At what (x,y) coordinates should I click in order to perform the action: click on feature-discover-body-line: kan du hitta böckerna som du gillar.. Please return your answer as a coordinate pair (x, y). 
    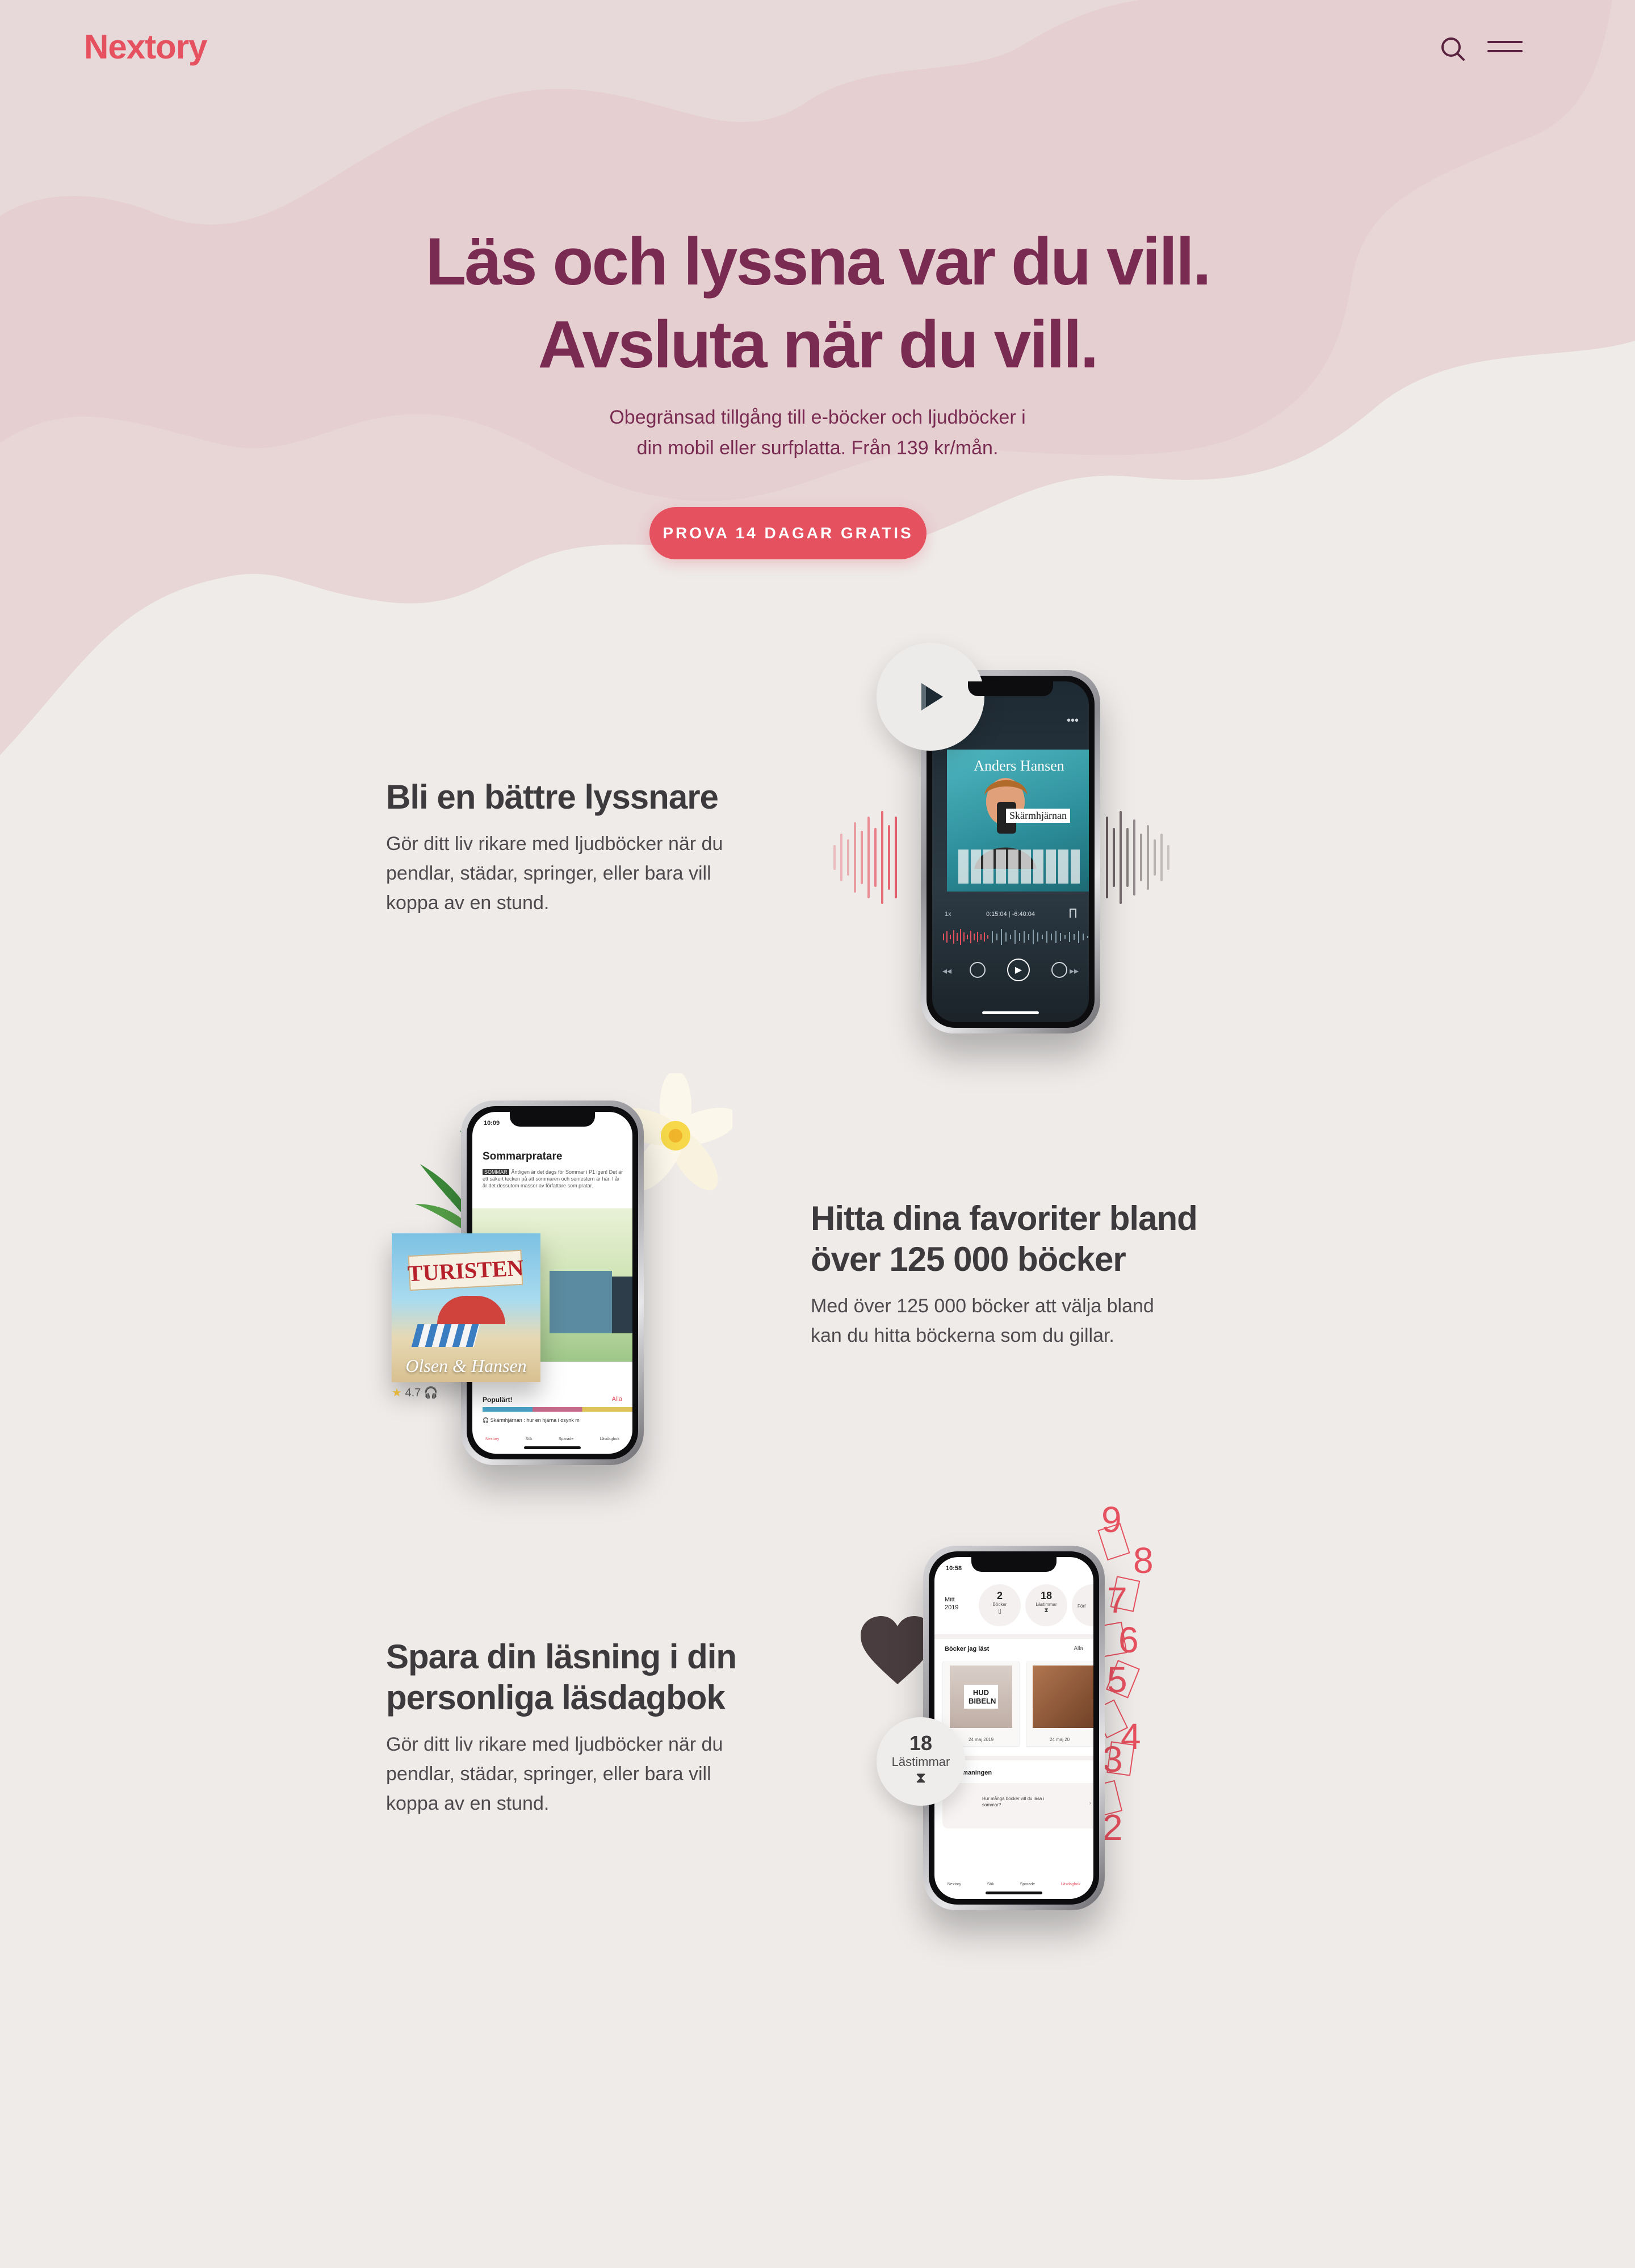
    Looking at the image, I should click on (963, 1335).